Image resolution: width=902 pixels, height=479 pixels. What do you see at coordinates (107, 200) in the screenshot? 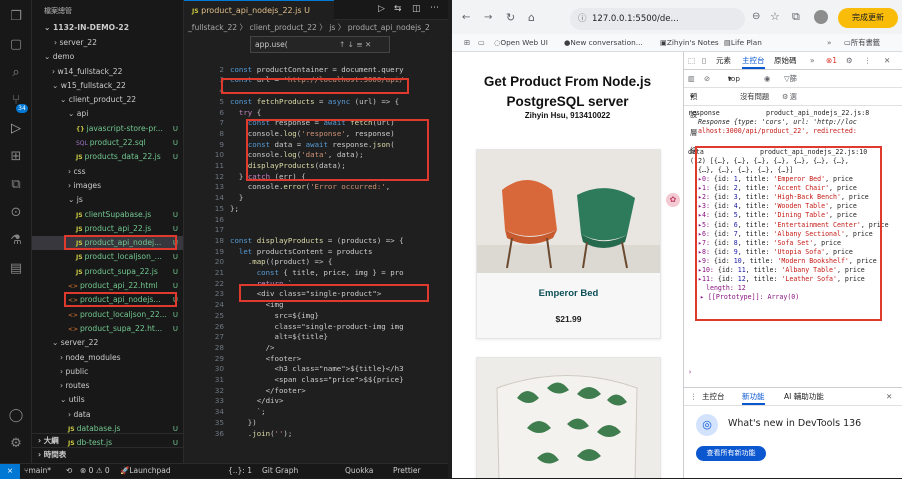
I see `folder-item: ⌄ js` at bounding box center [107, 200].